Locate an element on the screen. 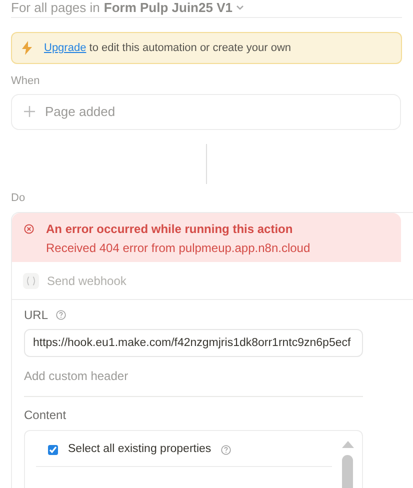  error-message: Received 404 error from pulpmeup.app.n8n.cloud is located at coordinates (178, 248).